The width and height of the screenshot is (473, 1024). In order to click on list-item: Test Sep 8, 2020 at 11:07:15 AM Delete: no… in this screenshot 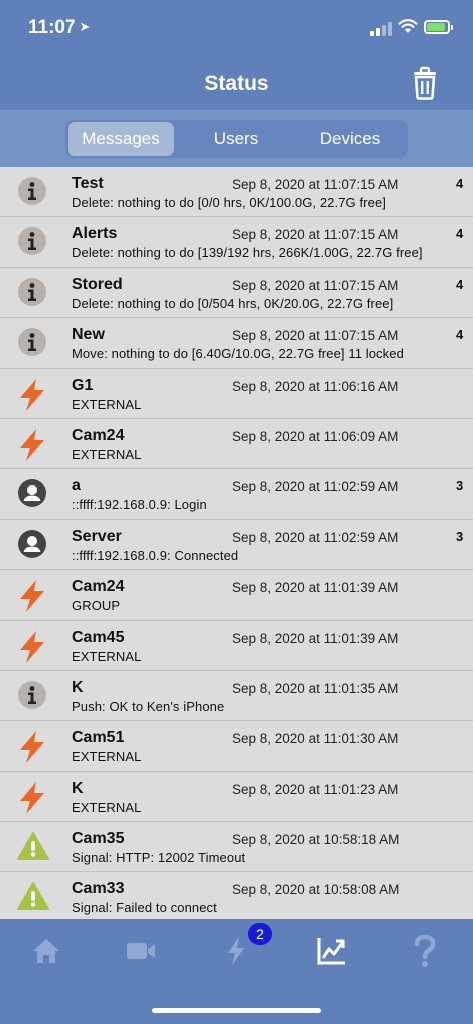, I will do `click(236, 192)`.